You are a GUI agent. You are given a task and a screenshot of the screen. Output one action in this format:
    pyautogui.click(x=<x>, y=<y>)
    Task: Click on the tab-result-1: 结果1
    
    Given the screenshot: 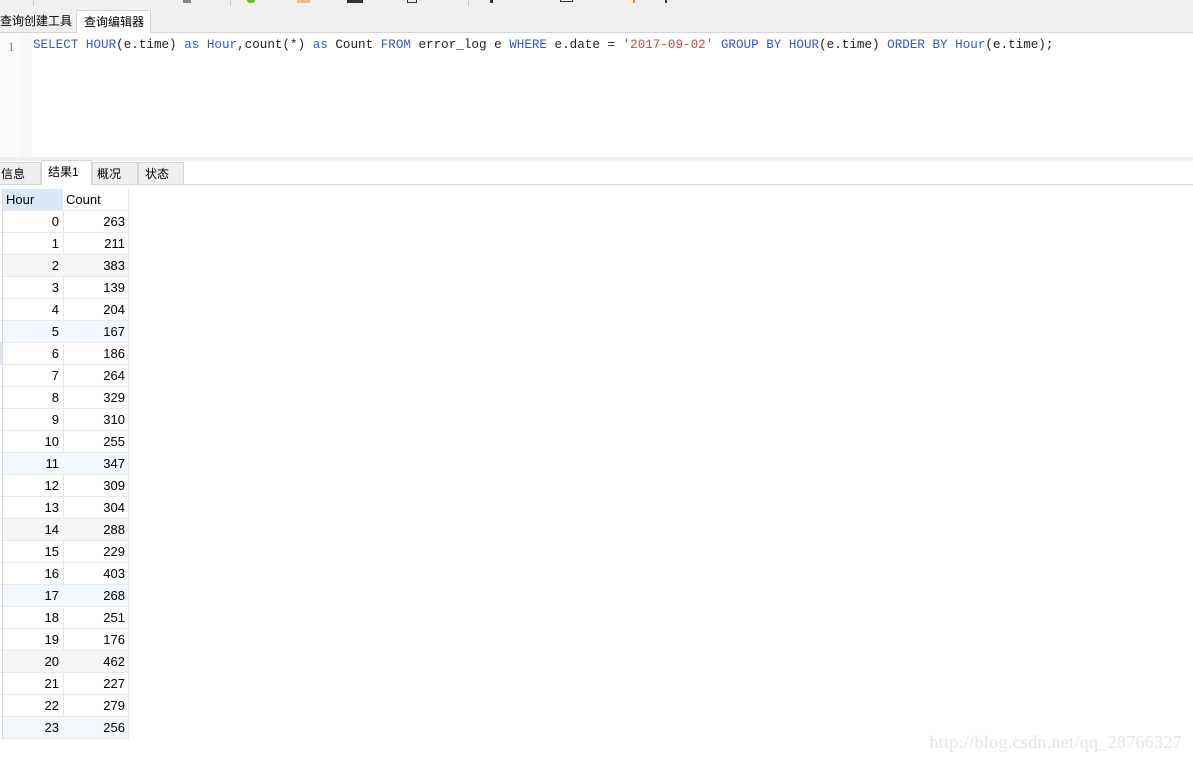 What is the action you would take?
    pyautogui.click(x=66, y=172)
    